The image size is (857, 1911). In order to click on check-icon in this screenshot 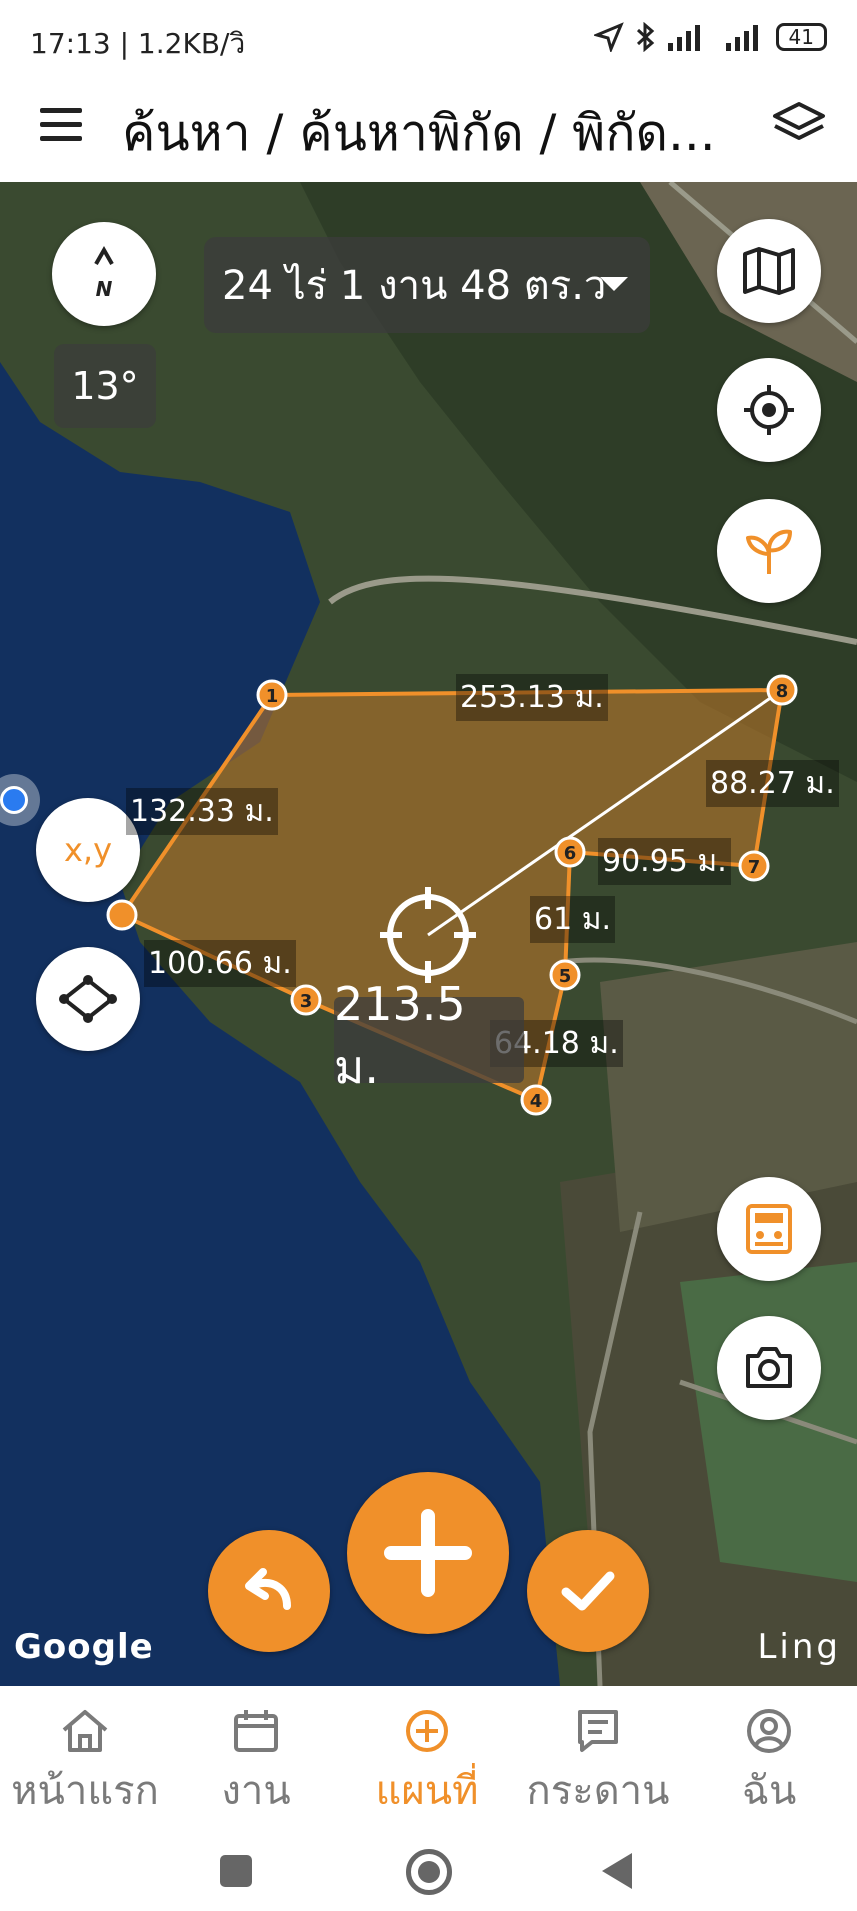, I will do `click(588, 1591)`.